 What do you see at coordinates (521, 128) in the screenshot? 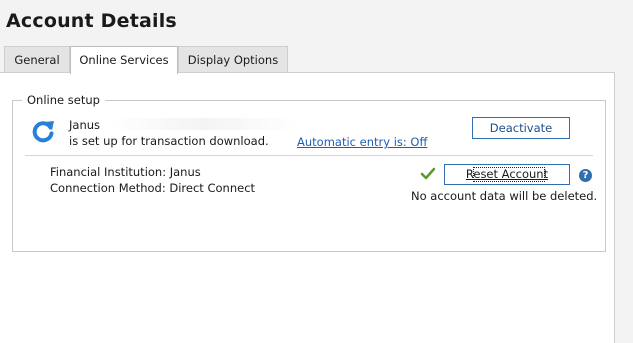
I see `deactivate-button: Deactivate` at bounding box center [521, 128].